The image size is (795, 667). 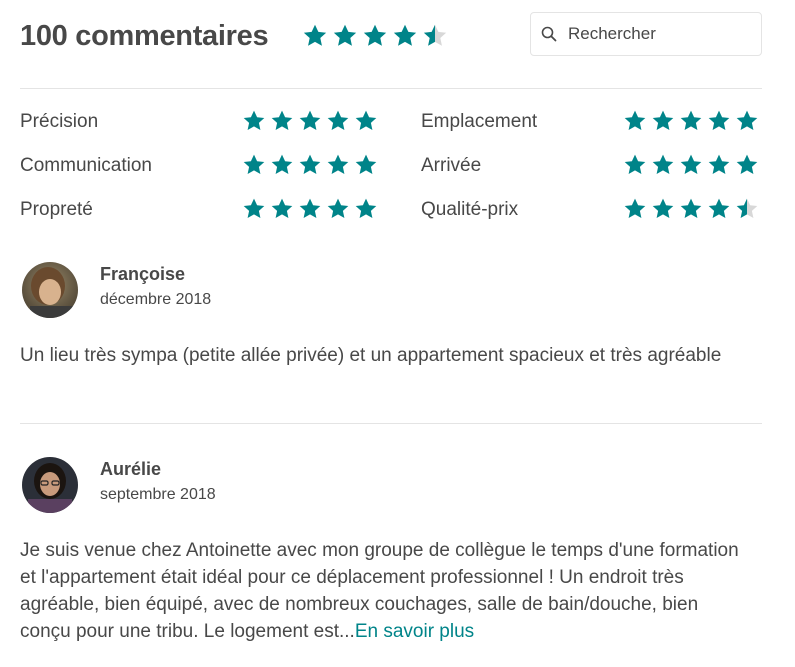 I want to click on reviewer-name: Aurélie, so click(x=131, y=469).